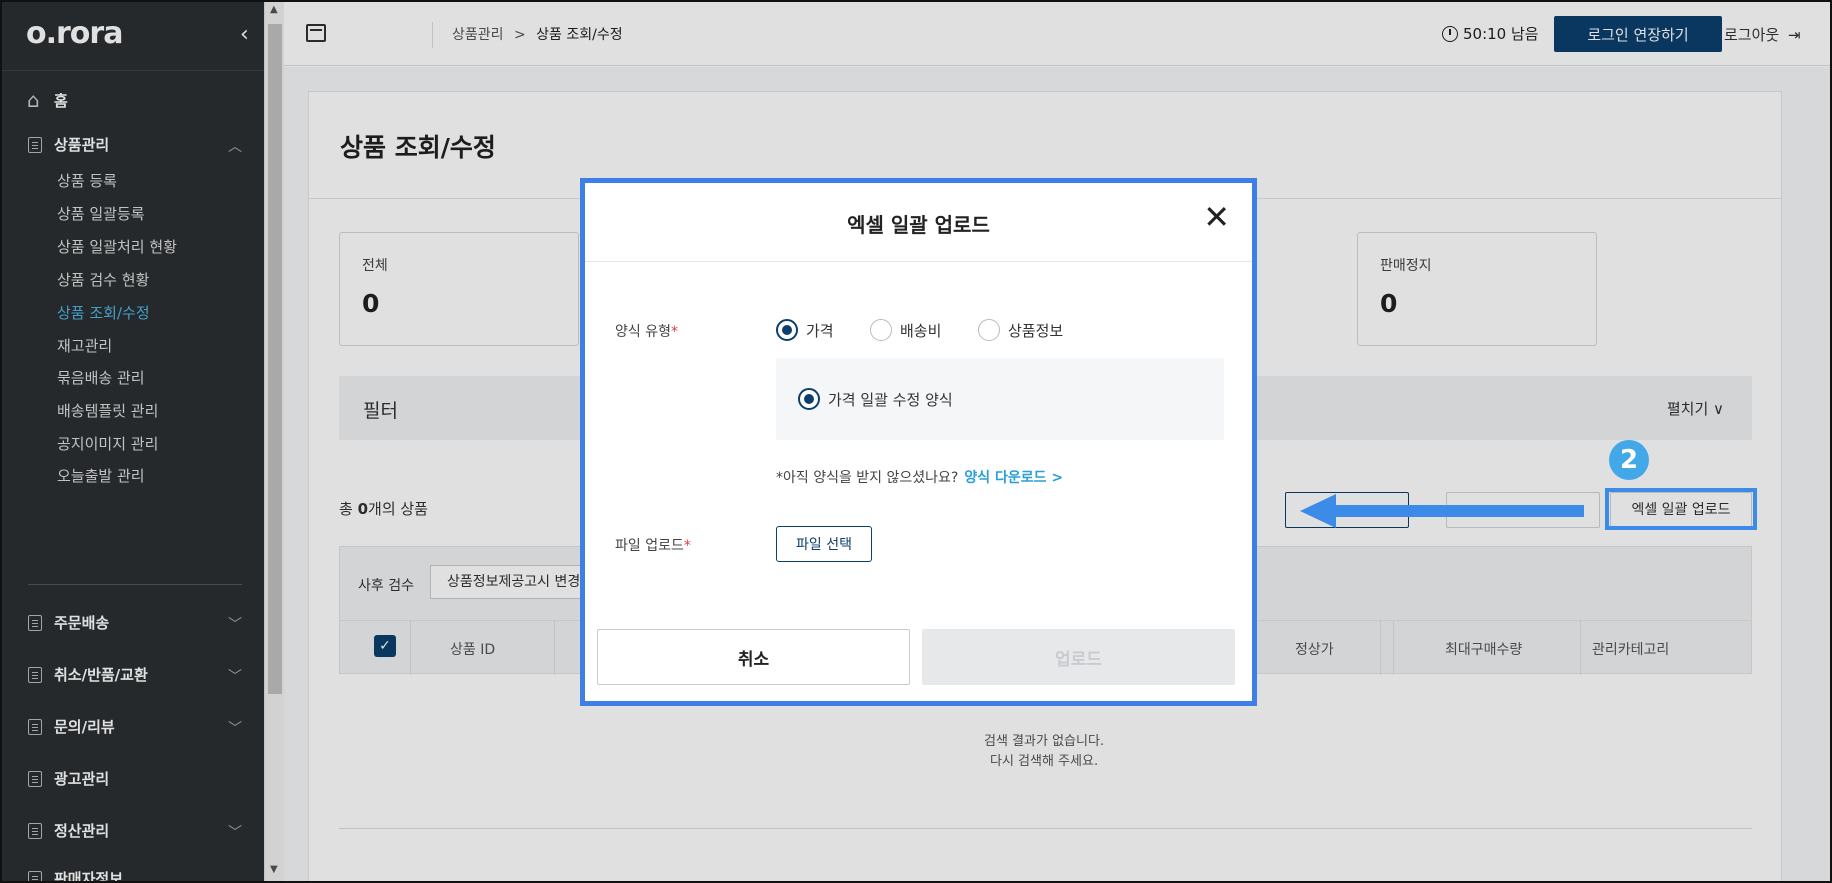 This screenshot has width=1832, height=883. Describe the element at coordinates (1216, 217) in the screenshot. I see `close-icon: ✕` at that location.